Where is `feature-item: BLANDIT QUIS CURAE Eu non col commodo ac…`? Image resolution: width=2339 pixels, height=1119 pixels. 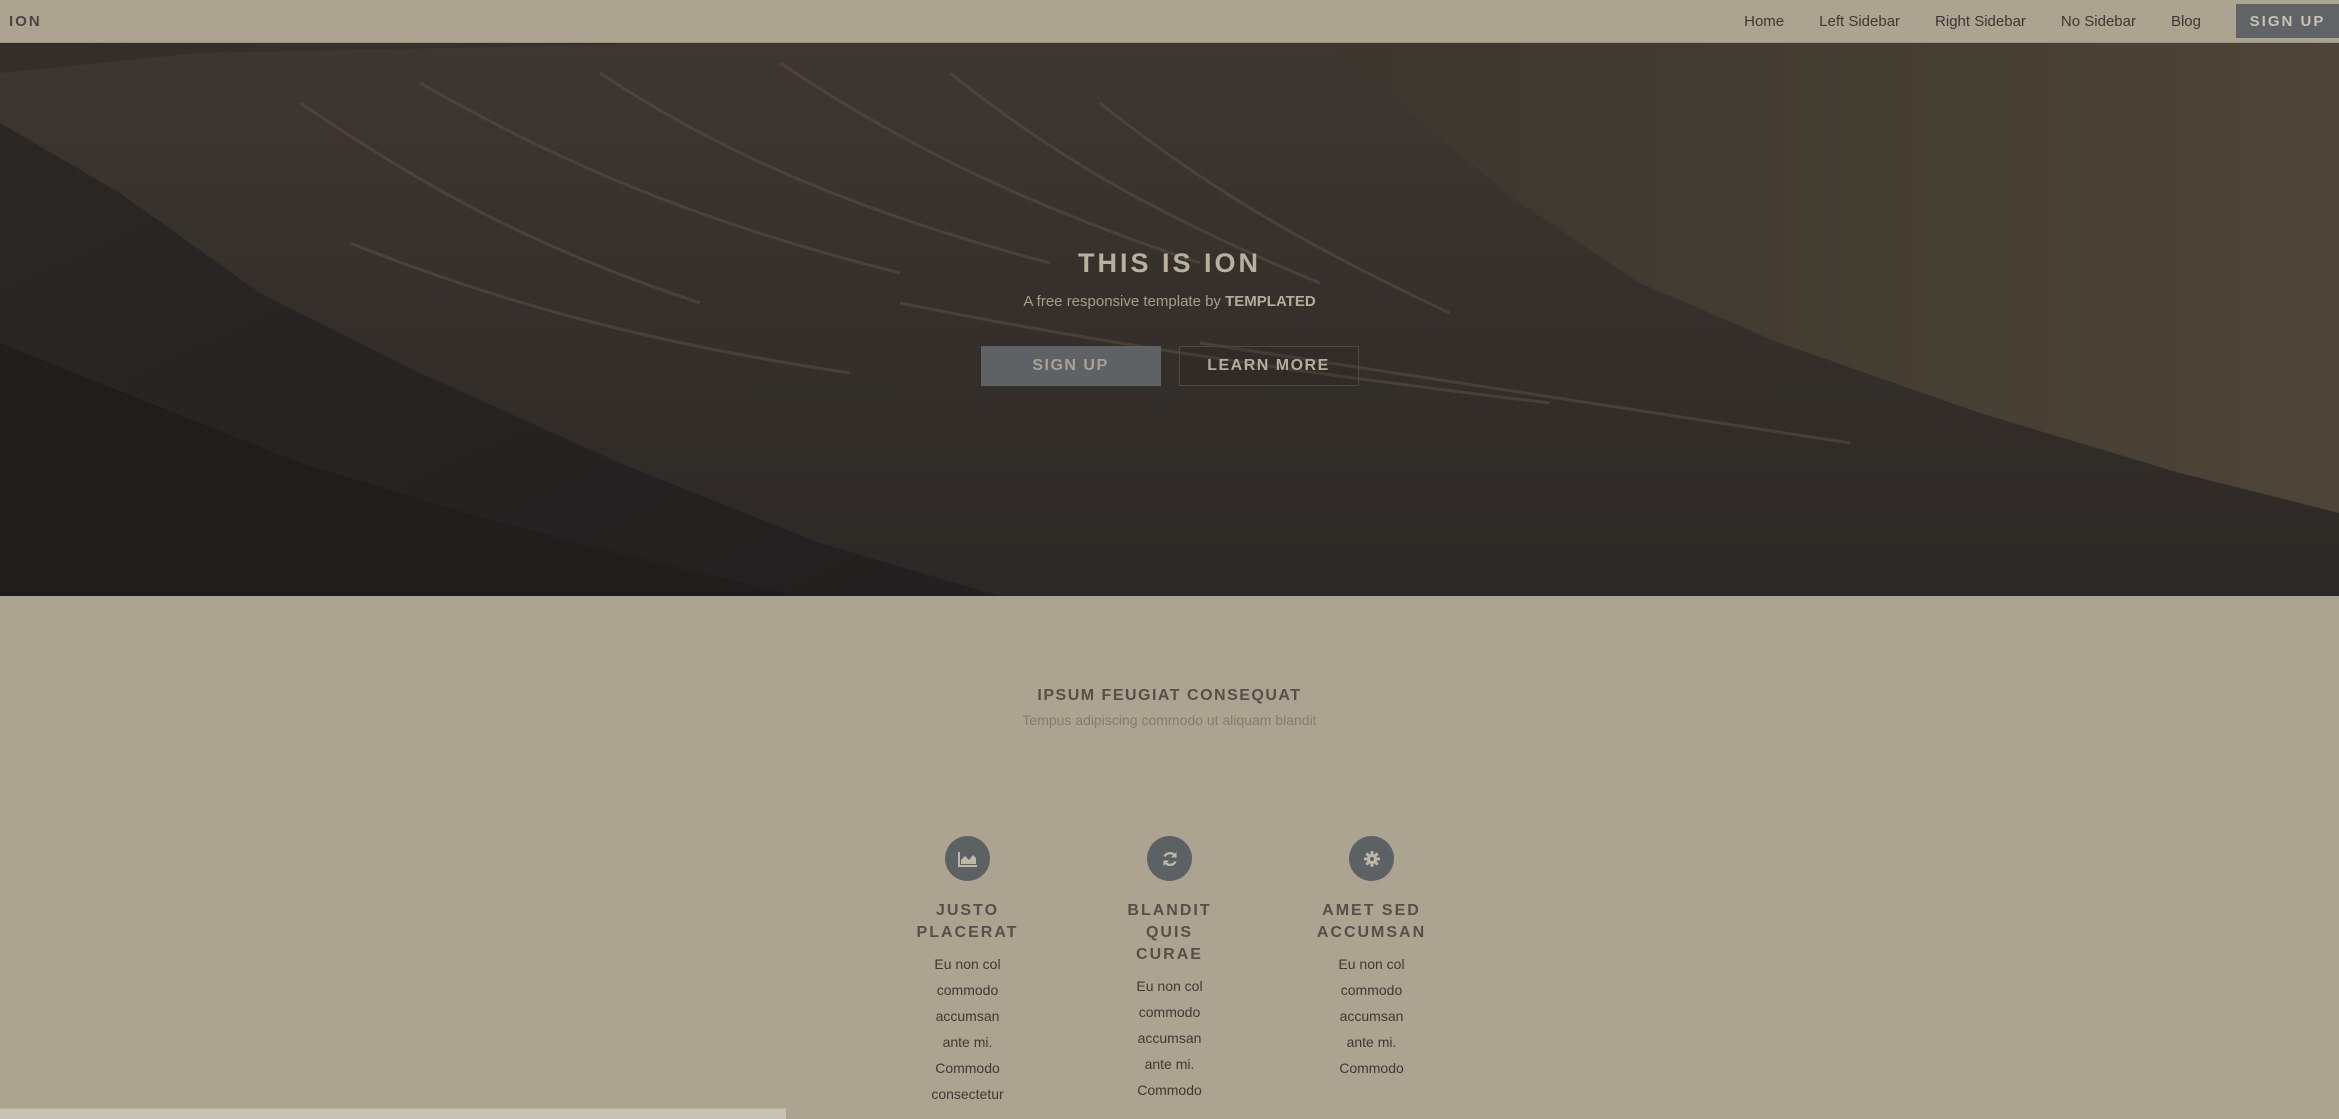
feature-item: BLANDIT QUIS CURAE Eu non col commodo ac… is located at coordinates (1170, 971).